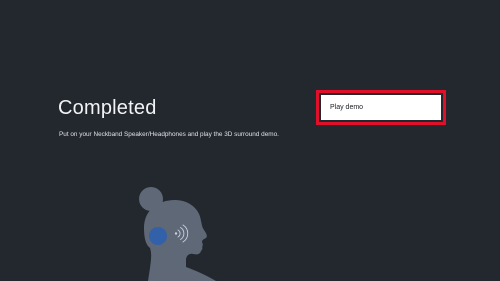 The width and height of the screenshot is (500, 281). I want to click on play-demo-button: Play demo, so click(381, 107).